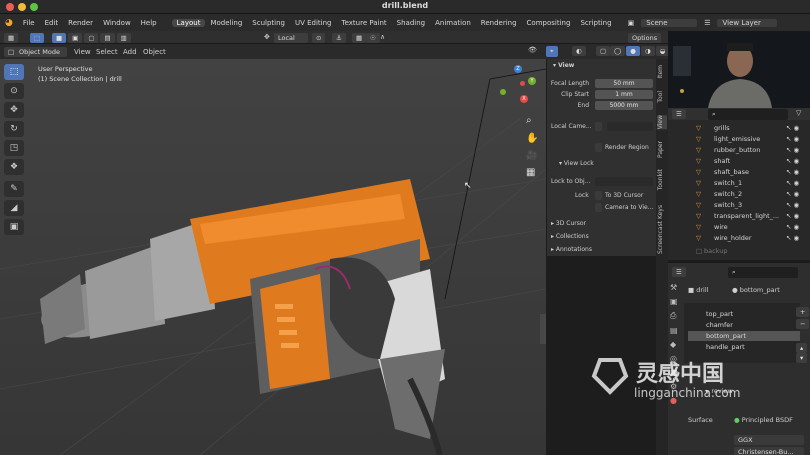 The width and height of the screenshot is (810, 455). What do you see at coordinates (633, 51) in the screenshot?
I see `solid-shading-icon: ●` at bounding box center [633, 51].